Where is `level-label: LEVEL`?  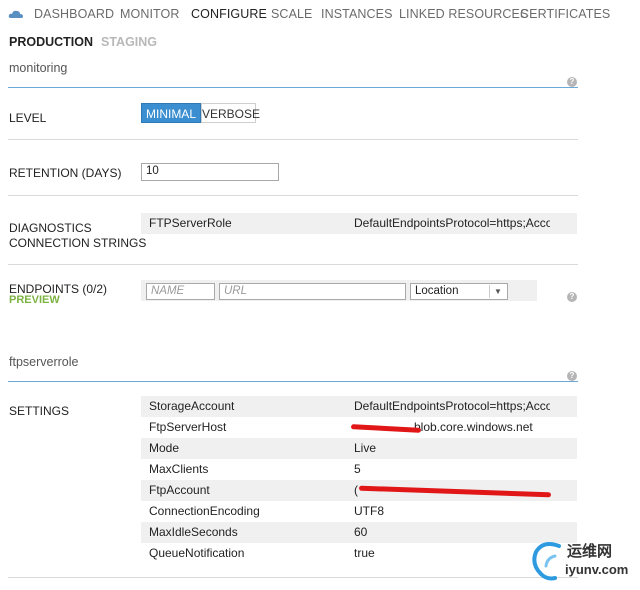
level-label: LEVEL is located at coordinates (28, 118).